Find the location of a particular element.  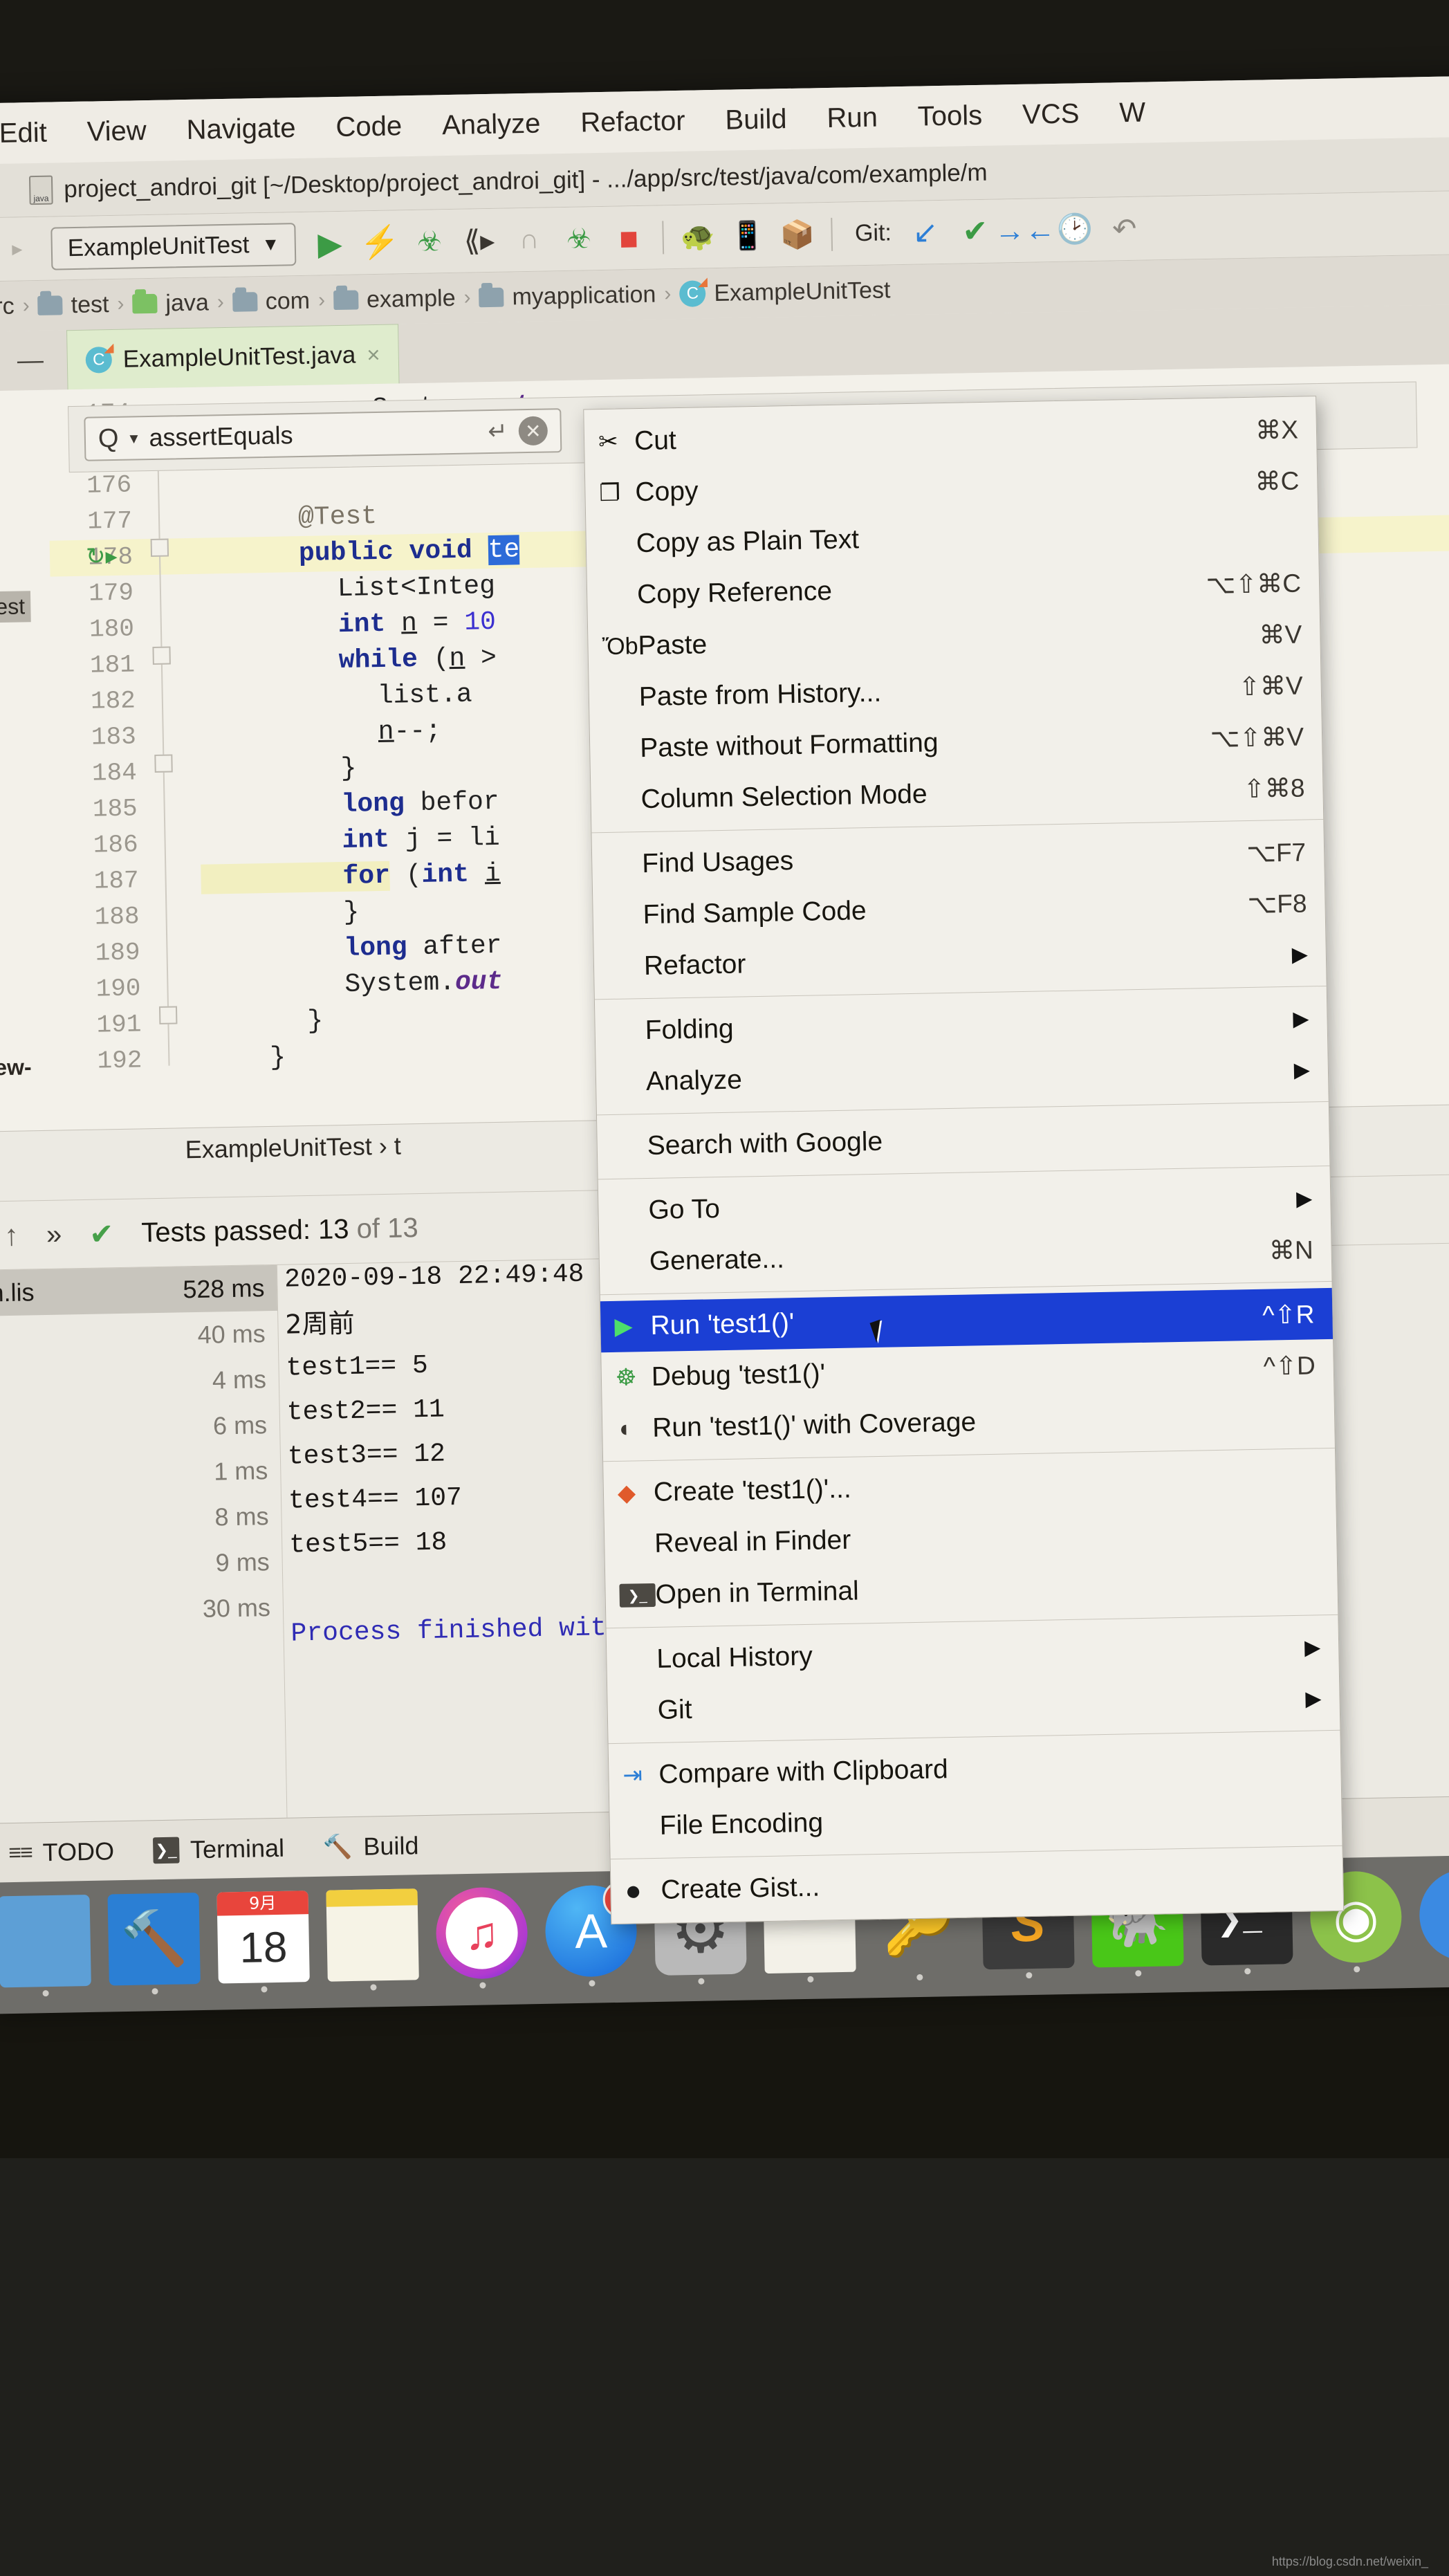

chrome-icon is located at coordinates (1434, 1915).